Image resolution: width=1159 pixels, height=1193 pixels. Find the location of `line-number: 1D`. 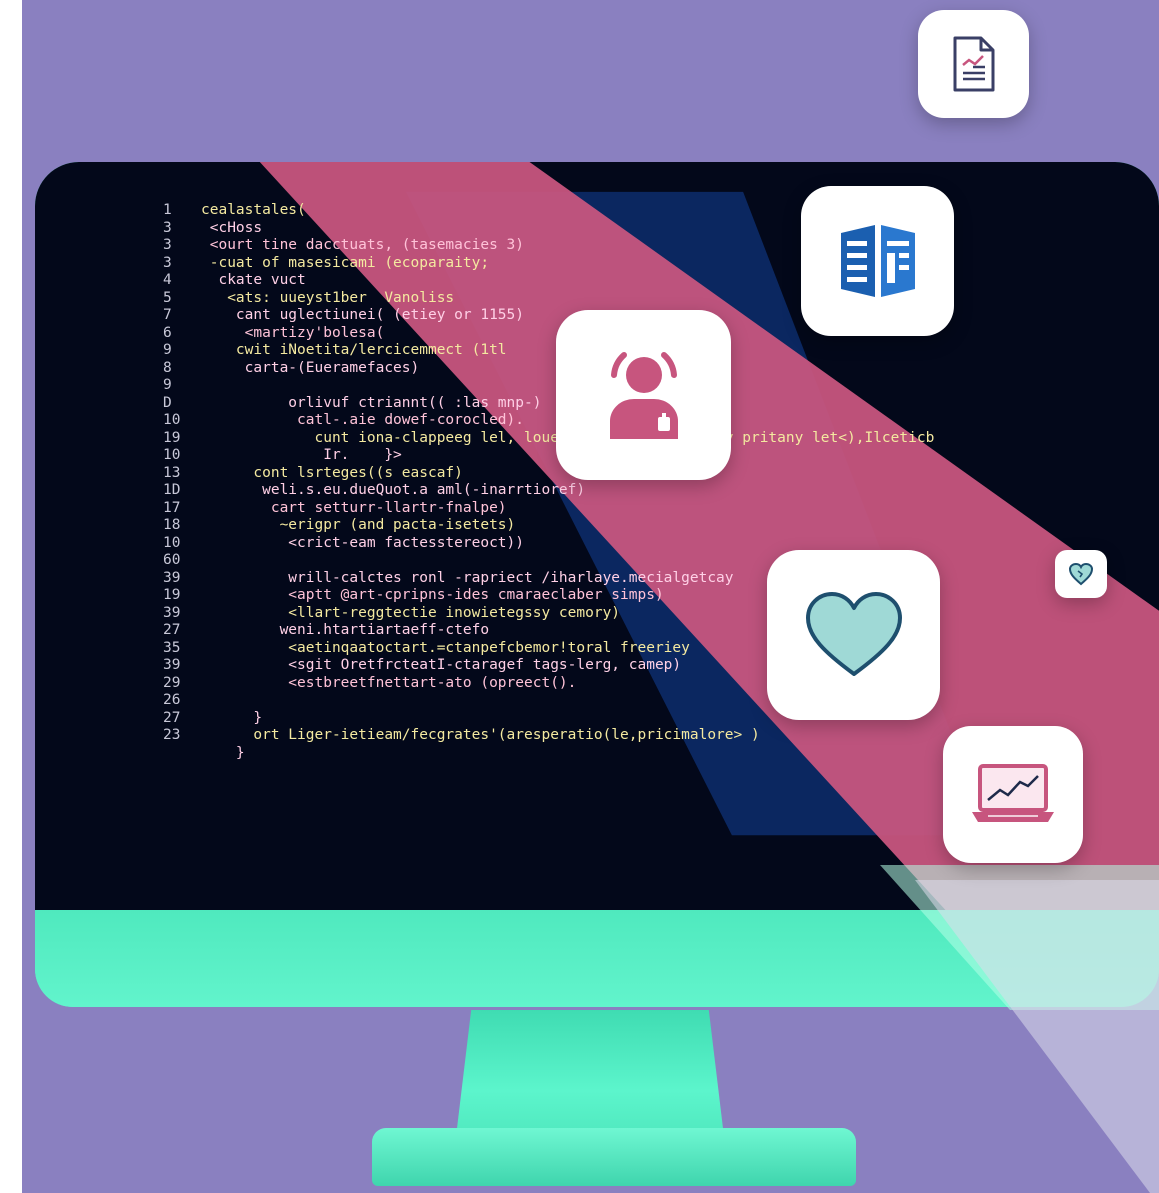

line-number: 1D is located at coordinates (172, 490).